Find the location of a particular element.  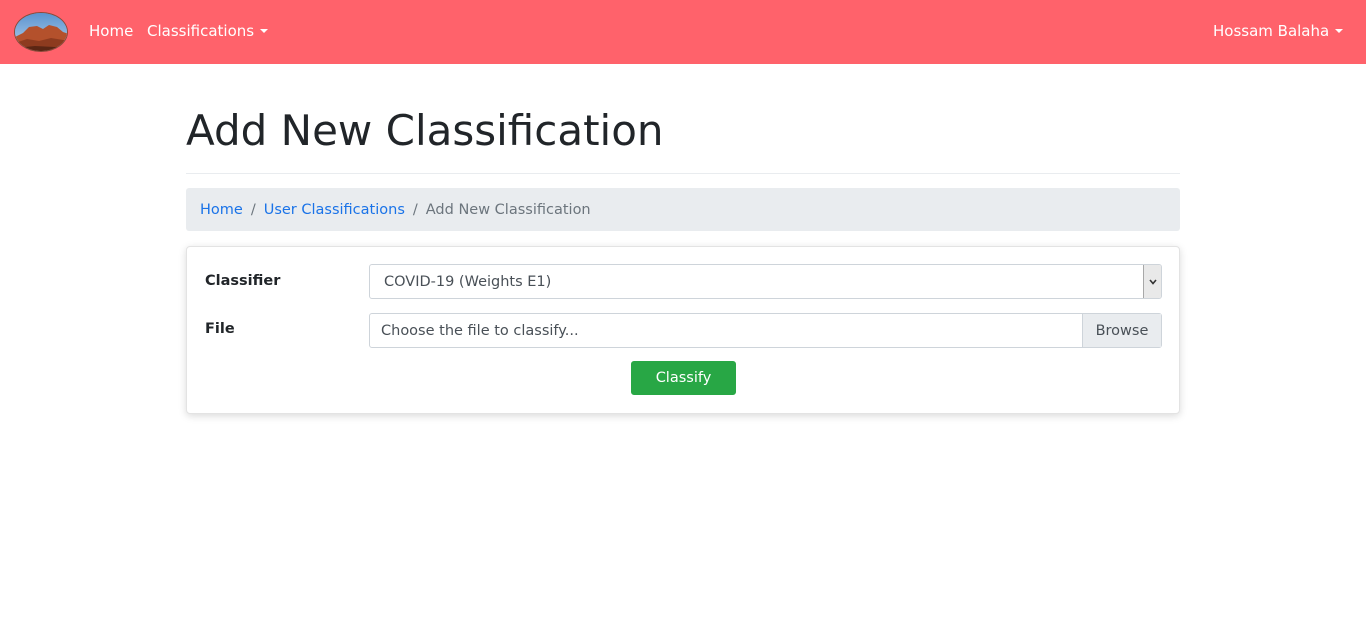

nav-classifications-dropdown: Classifications is located at coordinates (208, 31).